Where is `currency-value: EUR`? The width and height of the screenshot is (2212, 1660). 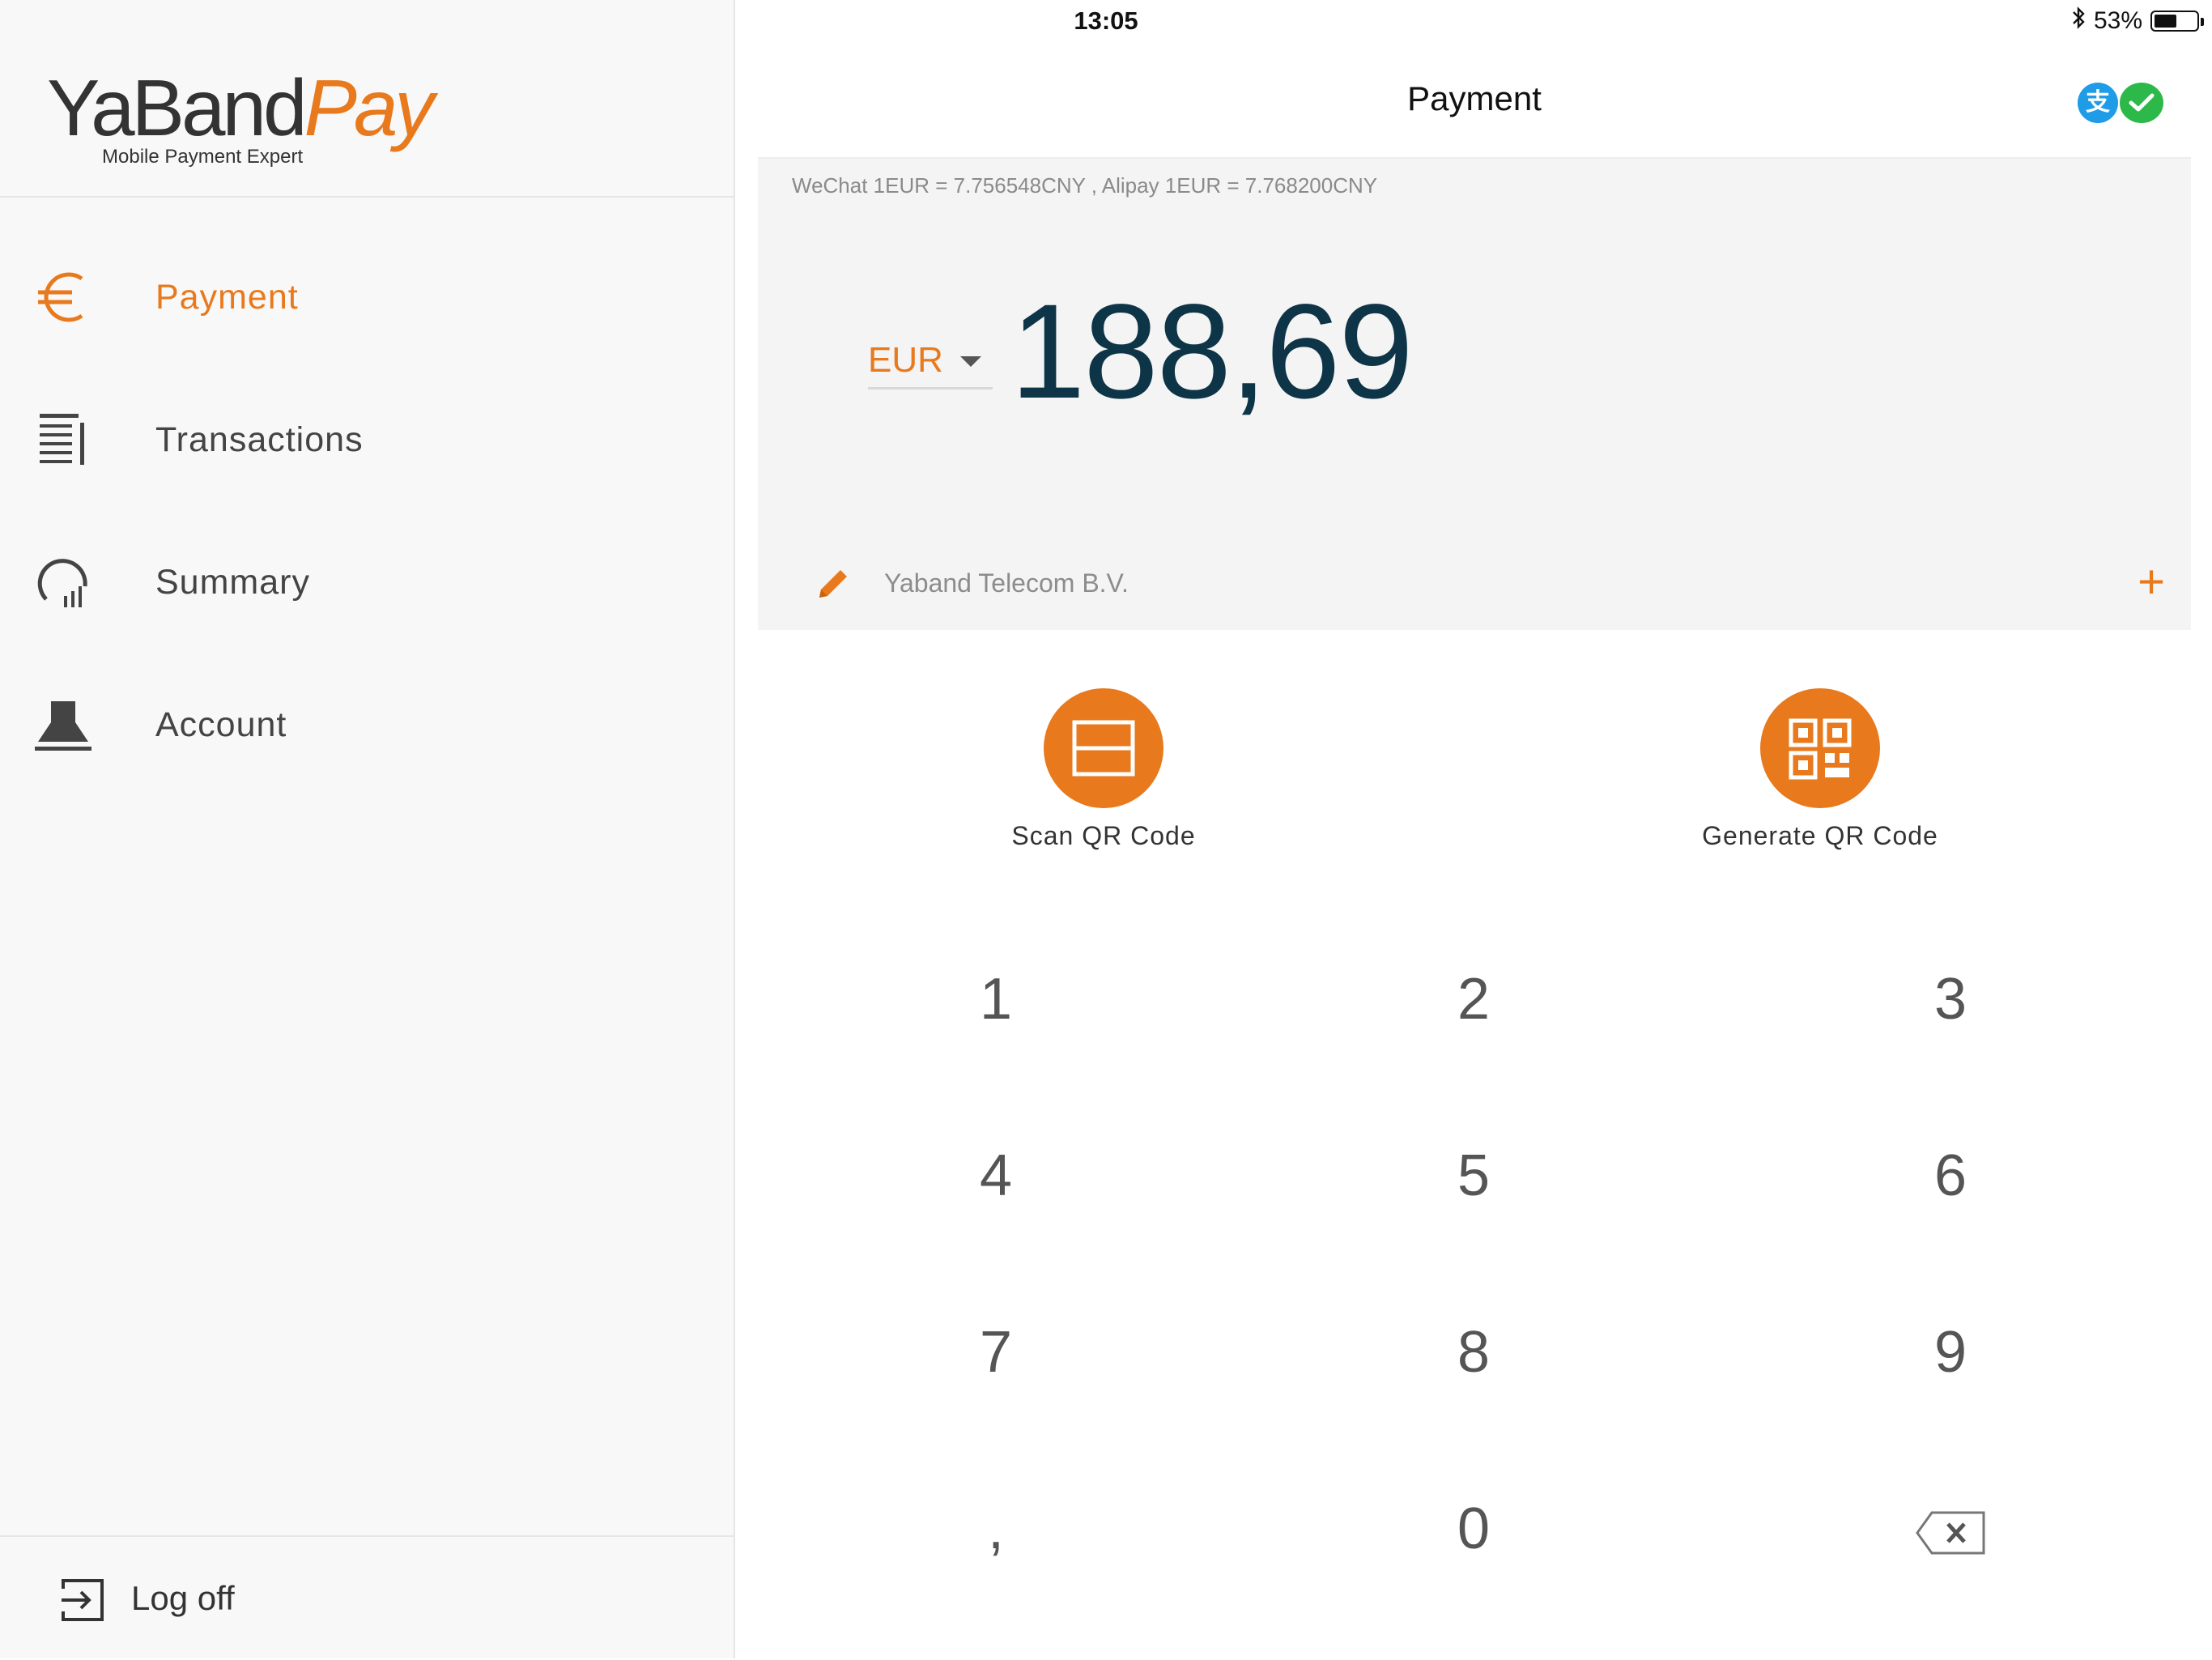 currency-value: EUR is located at coordinates (906, 360).